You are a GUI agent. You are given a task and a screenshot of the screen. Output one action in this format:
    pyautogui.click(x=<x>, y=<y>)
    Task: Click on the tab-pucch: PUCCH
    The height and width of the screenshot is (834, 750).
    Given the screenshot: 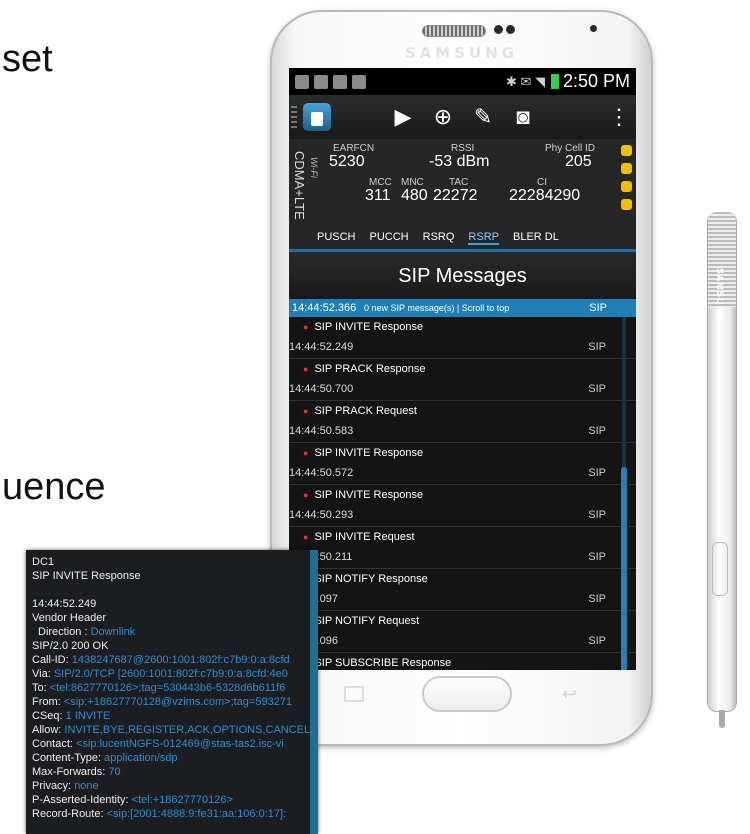 What is the action you would take?
    pyautogui.click(x=389, y=238)
    